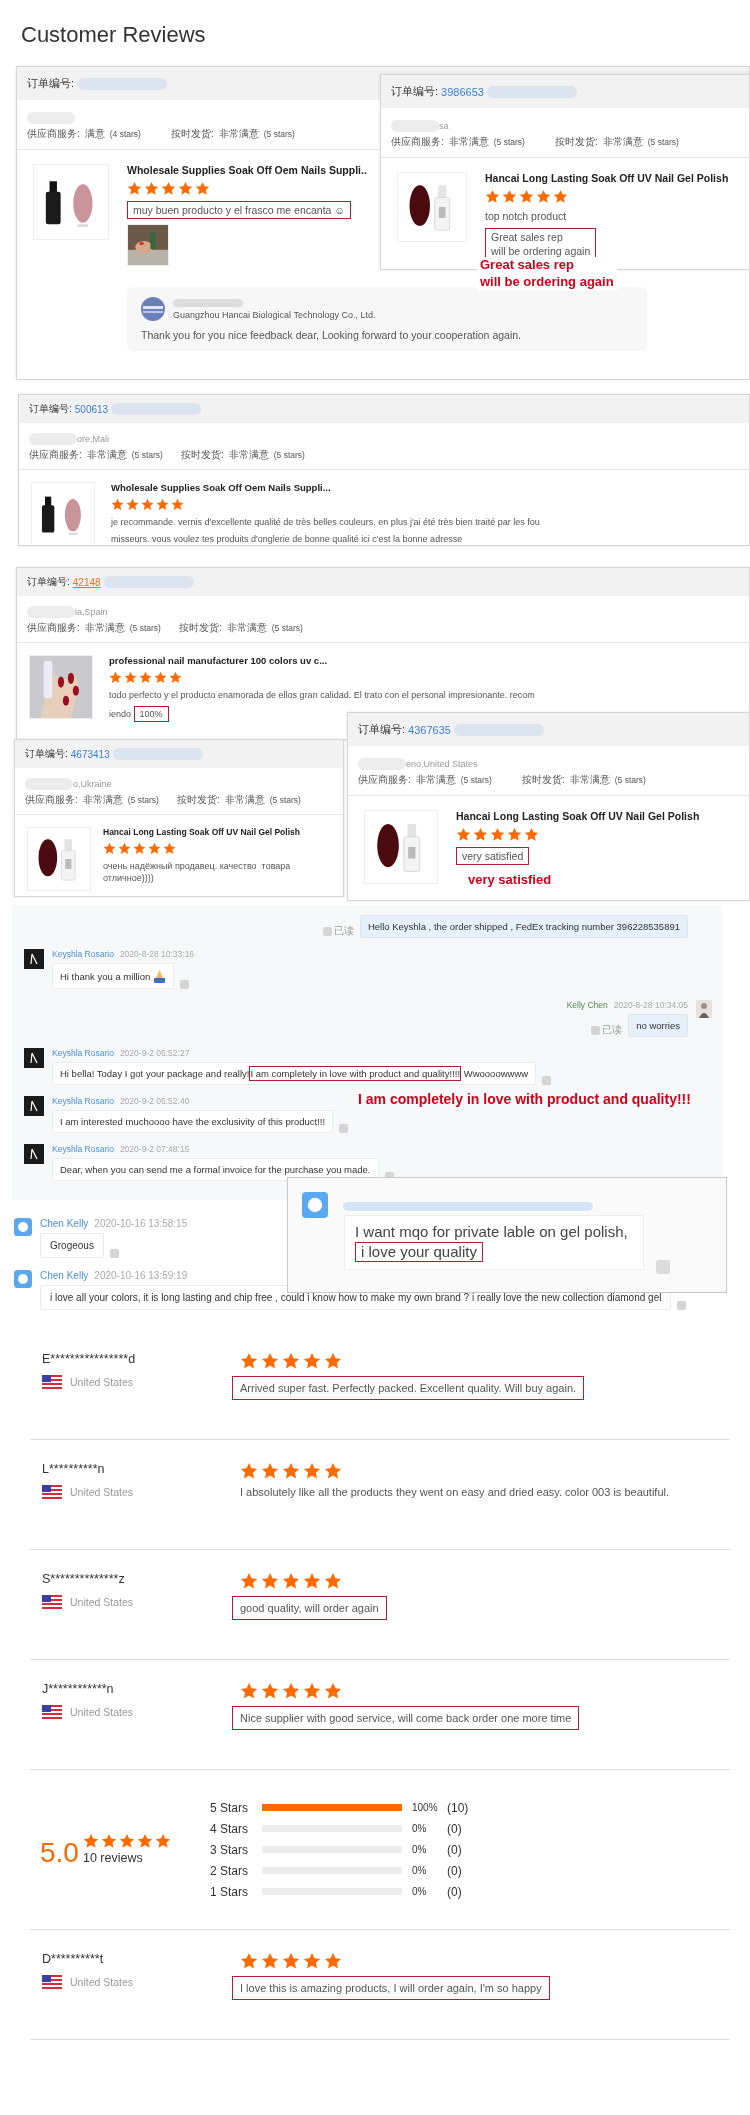 This screenshot has height=2115, width=750. What do you see at coordinates (429, 729) in the screenshot?
I see `order-number: 4367635` at bounding box center [429, 729].